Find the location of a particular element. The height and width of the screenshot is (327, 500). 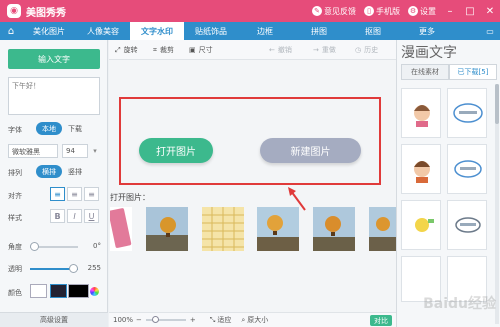

opacity-slider is located at coordinates (54, 268).